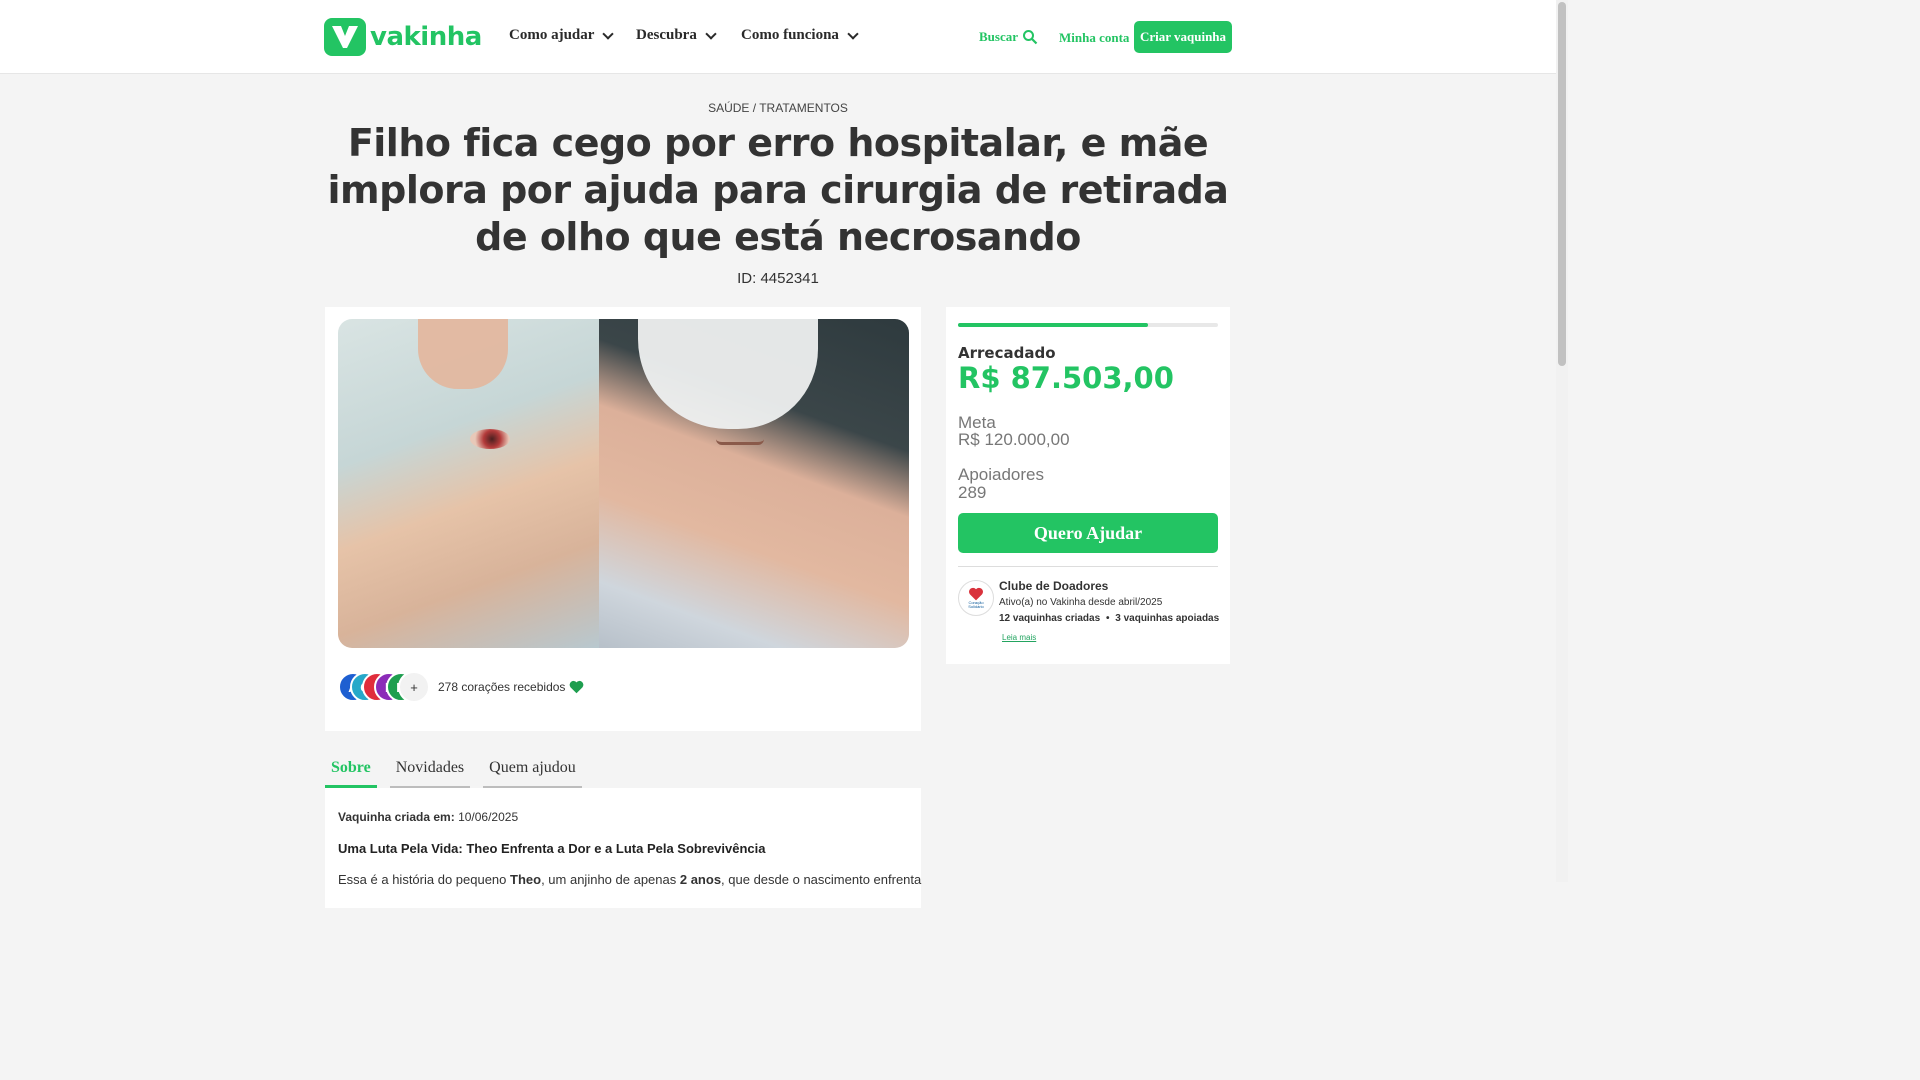 The width and height of the screenshot is (1920, 1080). Describe the element at coordinates (1053, 325) in the screenshot. I see `funding-progress-fill` at that location.